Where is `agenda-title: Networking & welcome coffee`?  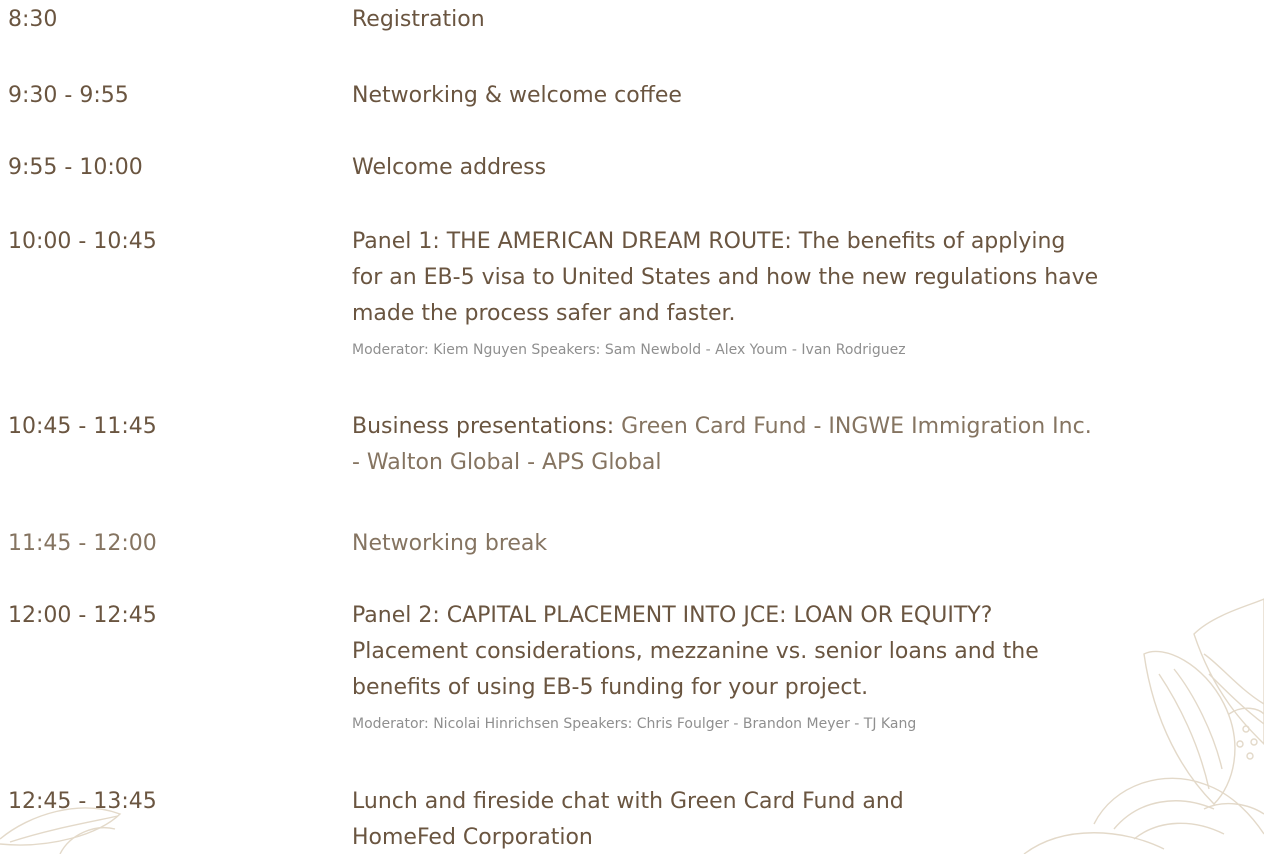 agenda-title: Networking & welcome coffee is located at coordinates (517, 95).